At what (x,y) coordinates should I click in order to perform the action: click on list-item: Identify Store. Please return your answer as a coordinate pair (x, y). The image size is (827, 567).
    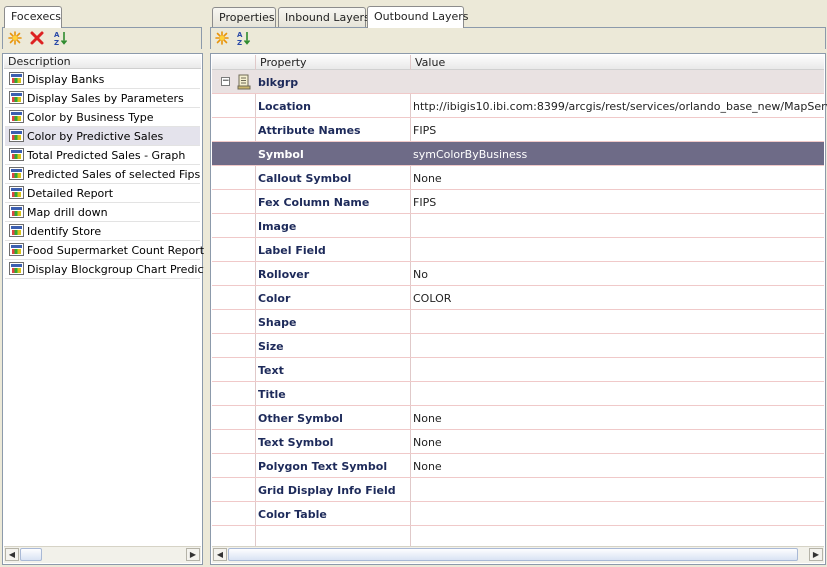
    Looking at the image, I should click on (102, 231).